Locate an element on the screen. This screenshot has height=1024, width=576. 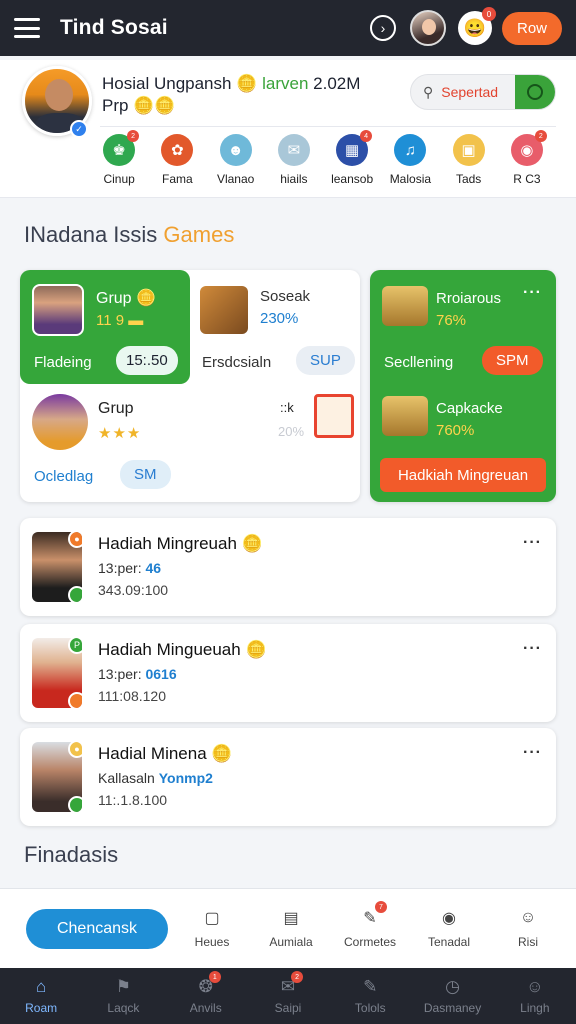
forward-icon: › is located at coordinates (382, 28).